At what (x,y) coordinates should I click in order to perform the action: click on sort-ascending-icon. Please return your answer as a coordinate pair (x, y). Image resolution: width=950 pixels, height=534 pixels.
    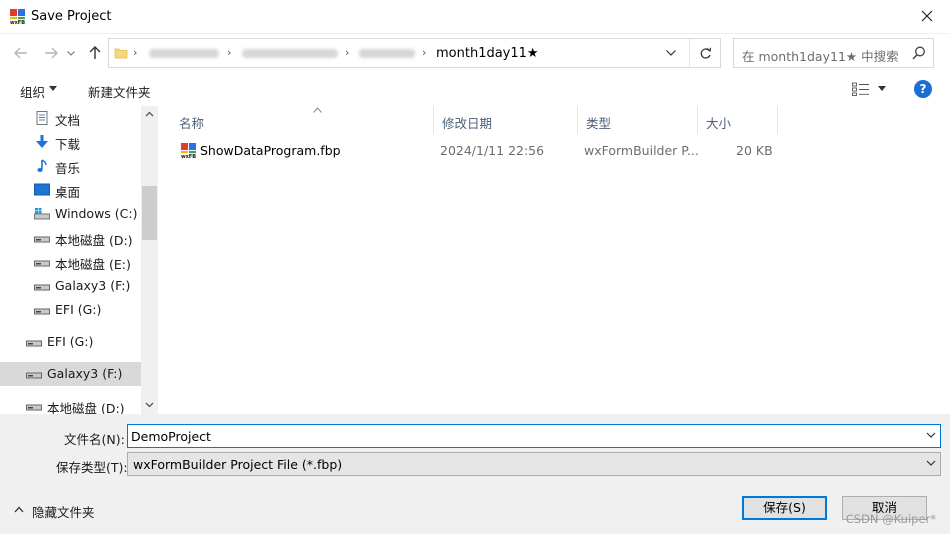
    Looking at the image, I should click on (317, 110).